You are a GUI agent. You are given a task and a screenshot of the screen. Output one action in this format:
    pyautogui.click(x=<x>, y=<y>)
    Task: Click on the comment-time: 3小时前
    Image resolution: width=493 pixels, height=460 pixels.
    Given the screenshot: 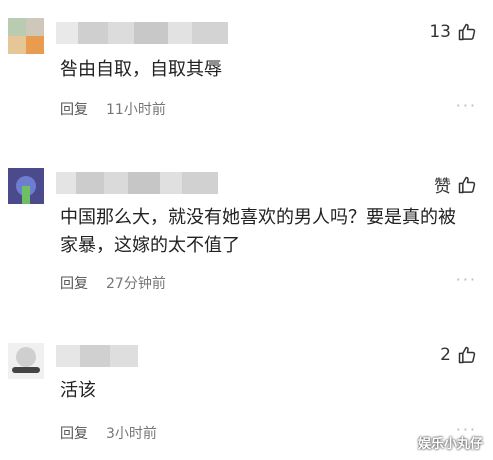 What is the action you would take?
    pyautogui.click(x=131, y=434)
    